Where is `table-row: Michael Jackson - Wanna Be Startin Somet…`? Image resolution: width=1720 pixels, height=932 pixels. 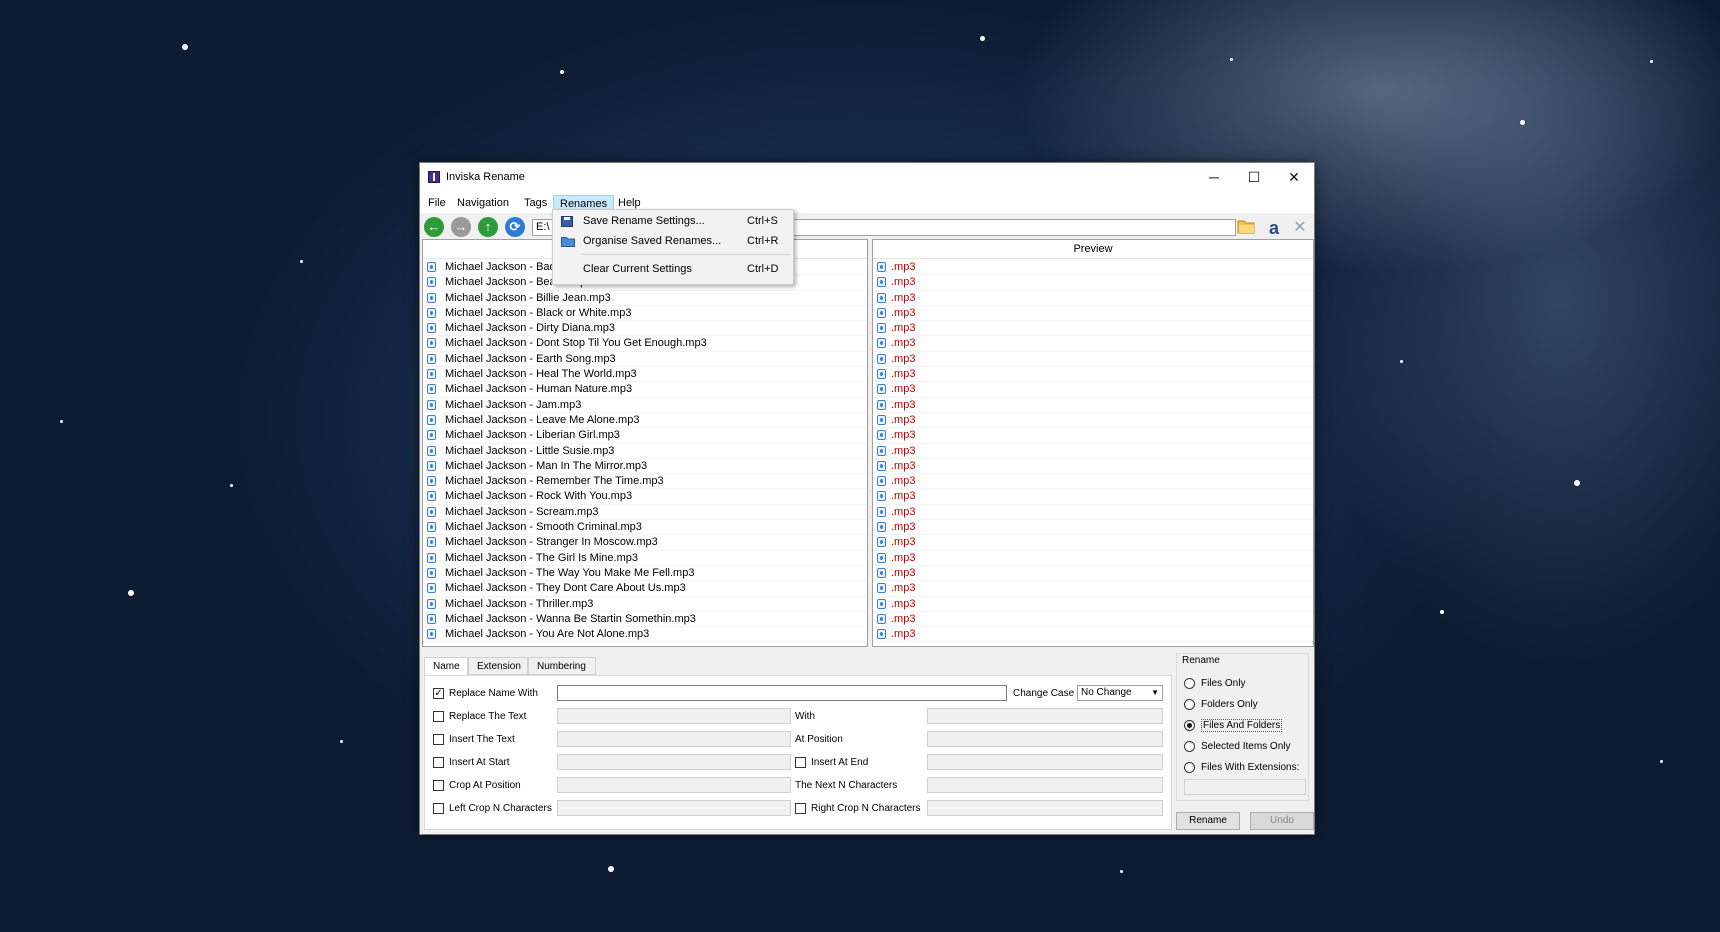 table-row: Michael Jackson - Wanna Be Startin Somet… is located at coordinates (645, 620).